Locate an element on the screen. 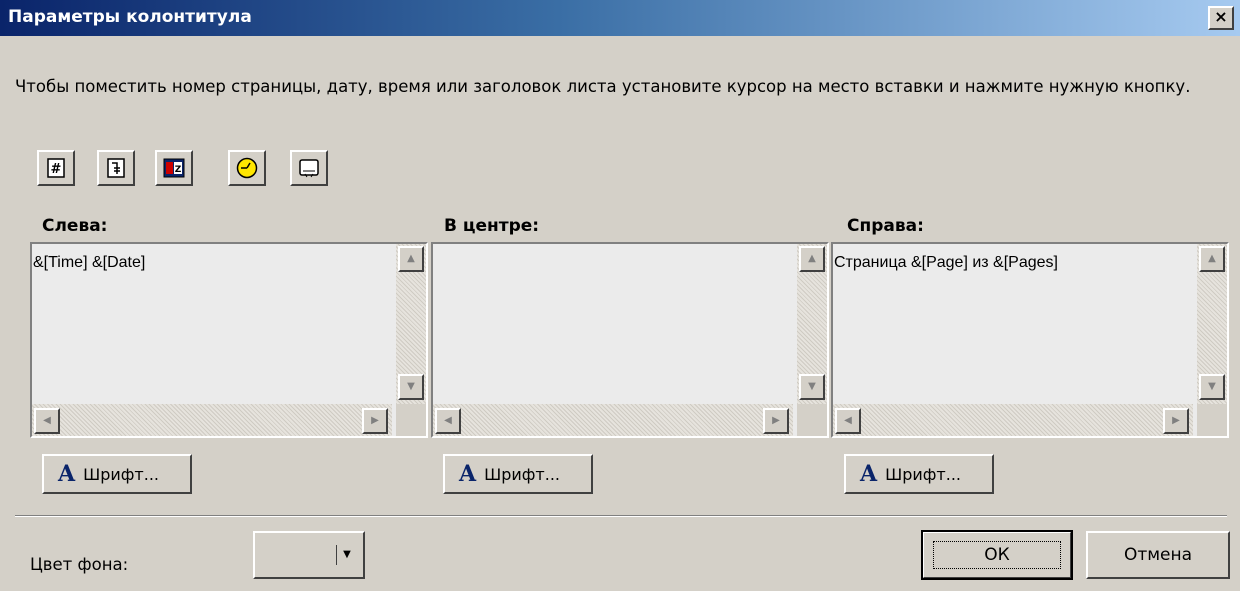 The image size is (1240, 591). insert-page-count-button is located at coordinates (116, 168).